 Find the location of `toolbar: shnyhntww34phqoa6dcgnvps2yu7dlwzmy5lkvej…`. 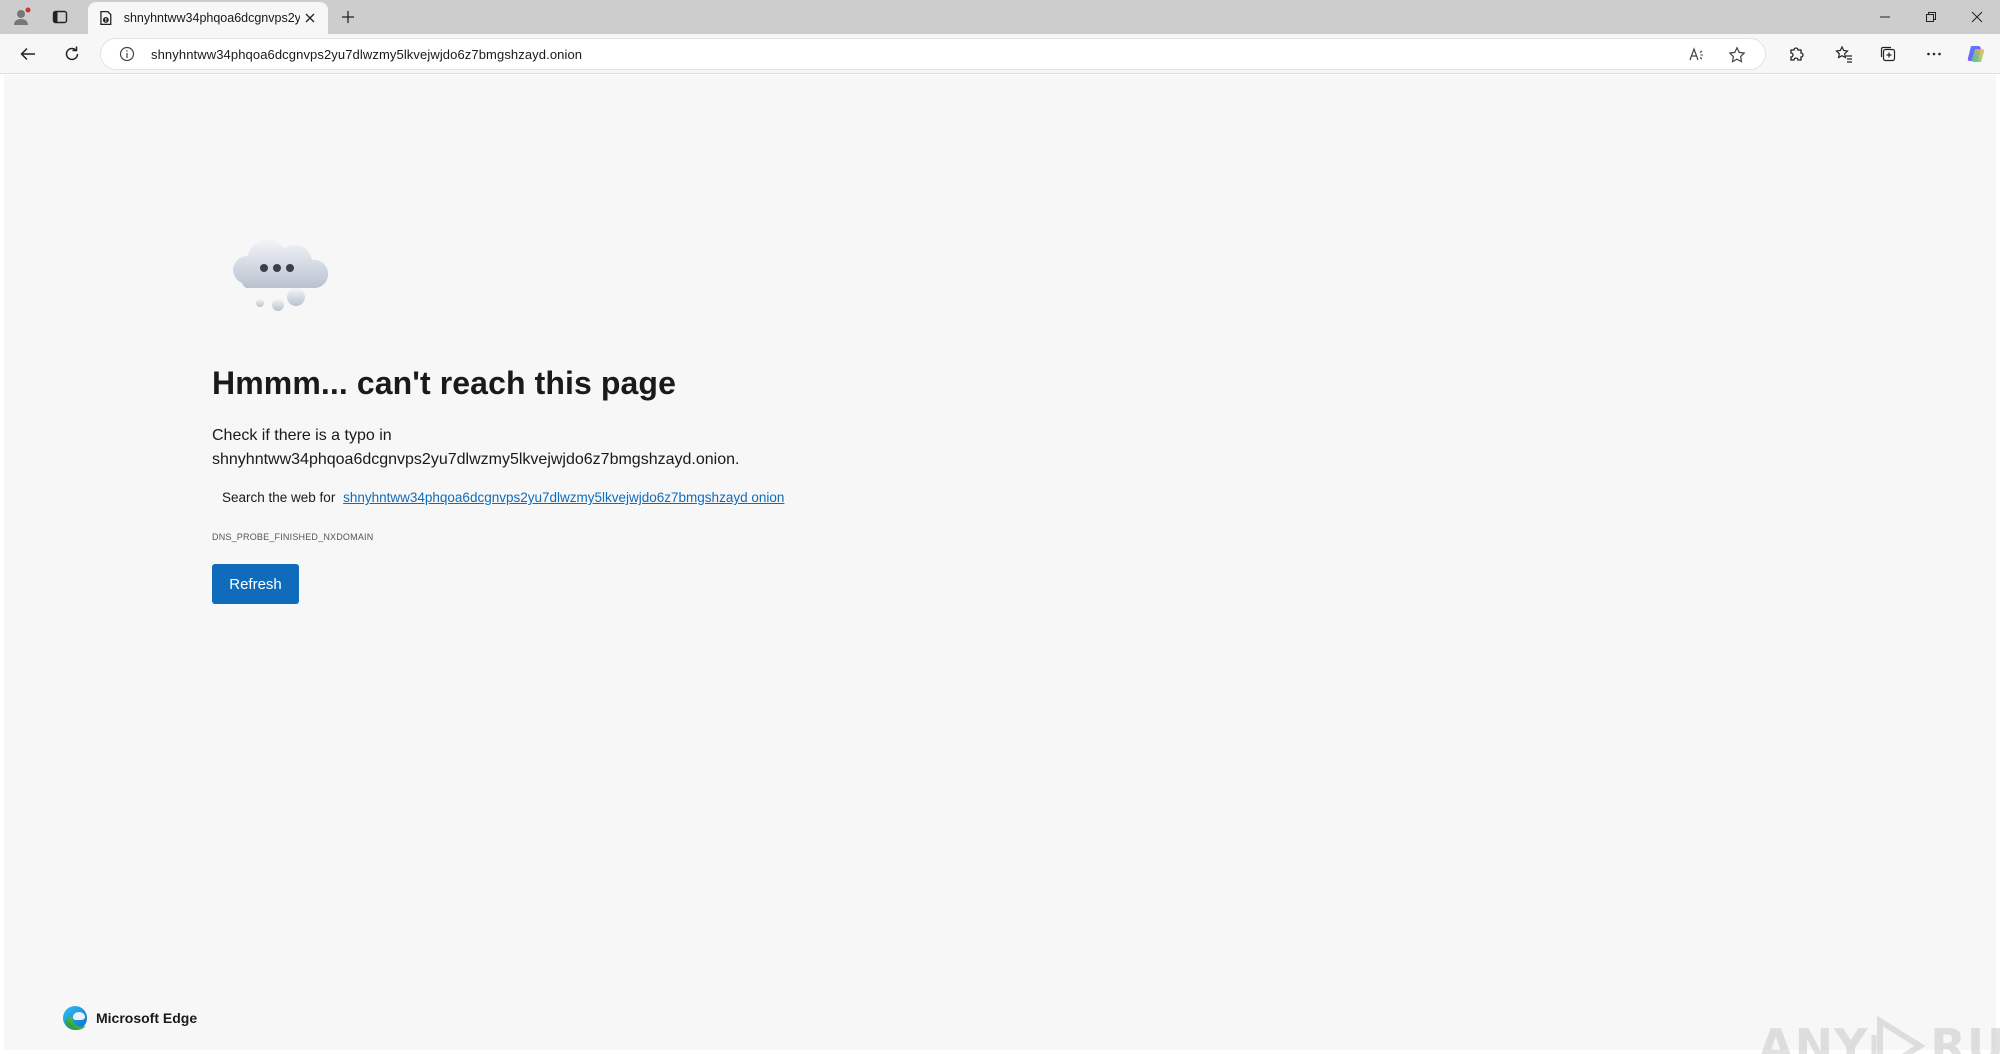

toolbar: shnyhntww34phqoa6dcgnvps2yu7dlwzmy5lkvej… is located at coordinates (1000, 54).